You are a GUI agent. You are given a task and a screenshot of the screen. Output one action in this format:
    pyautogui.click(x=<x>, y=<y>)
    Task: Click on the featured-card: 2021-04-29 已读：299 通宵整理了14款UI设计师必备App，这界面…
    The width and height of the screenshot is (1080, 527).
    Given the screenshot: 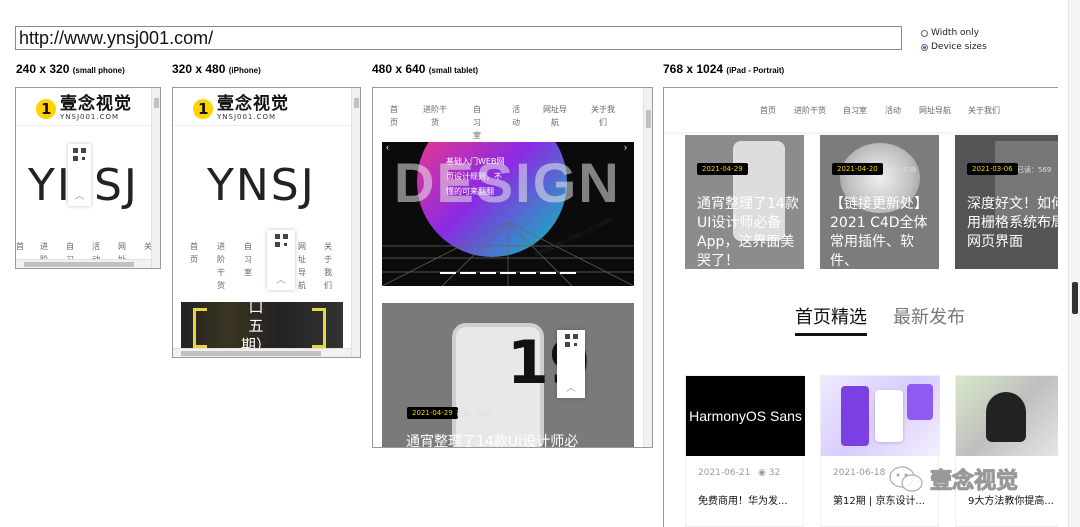 What is the action you would take?
    pyautogui.click(x=744, y=202)
    